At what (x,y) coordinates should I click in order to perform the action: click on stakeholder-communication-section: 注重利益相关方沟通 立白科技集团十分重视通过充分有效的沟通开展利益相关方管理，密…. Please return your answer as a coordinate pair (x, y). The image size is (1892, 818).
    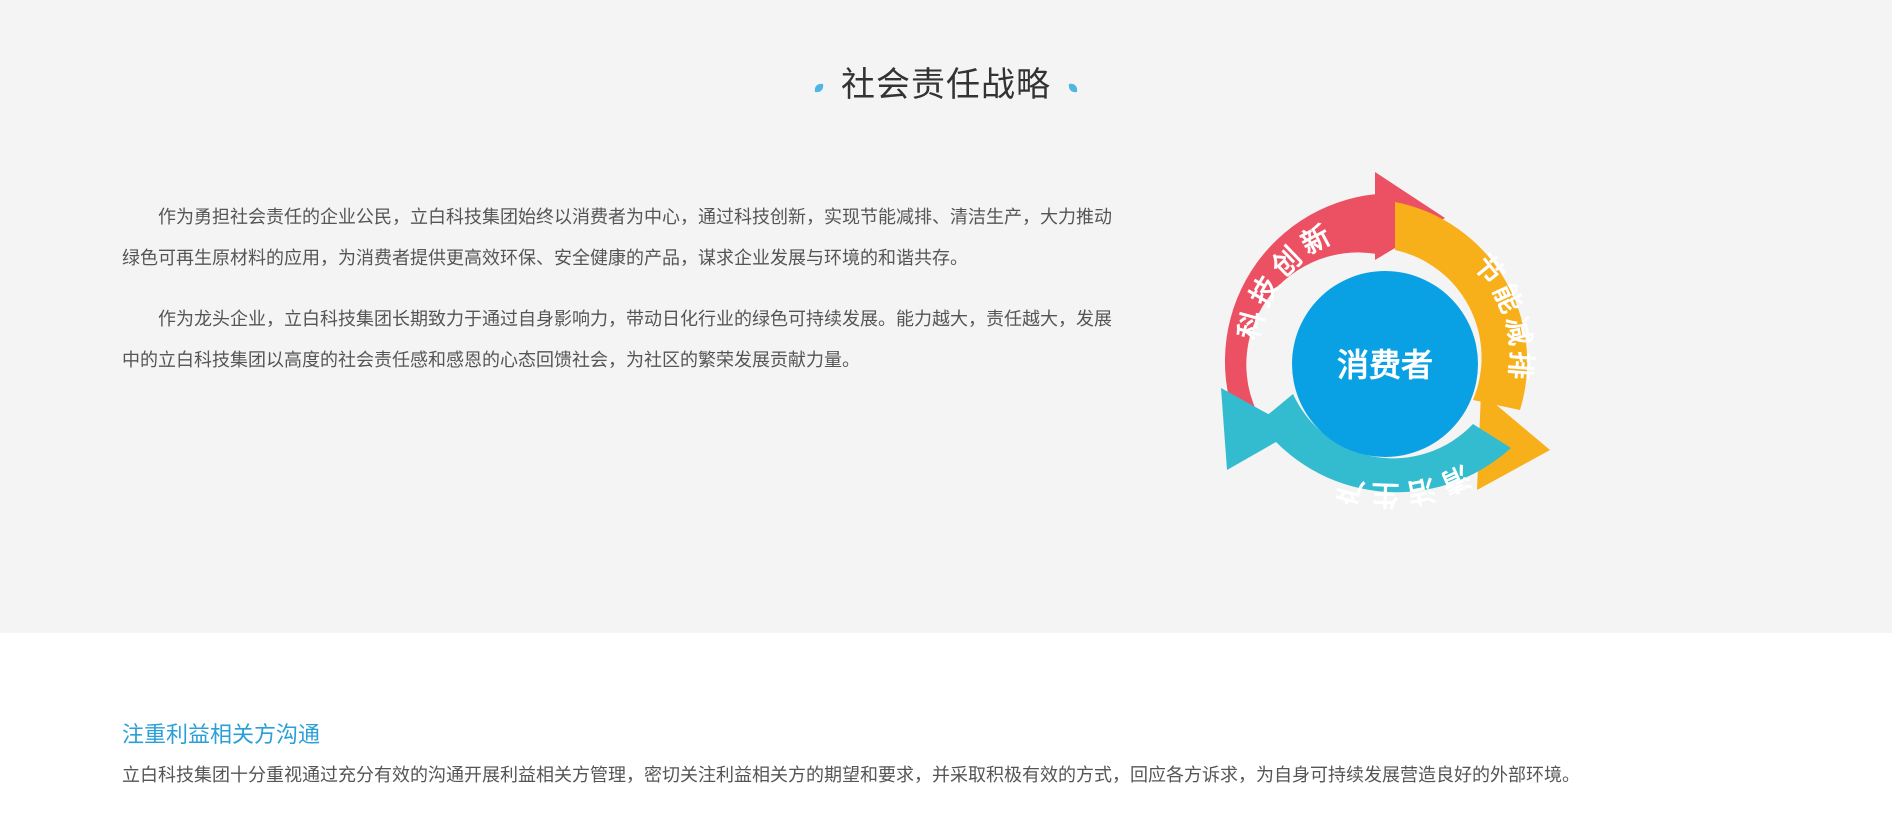
    Looking at the image, I should click on (972, 756).